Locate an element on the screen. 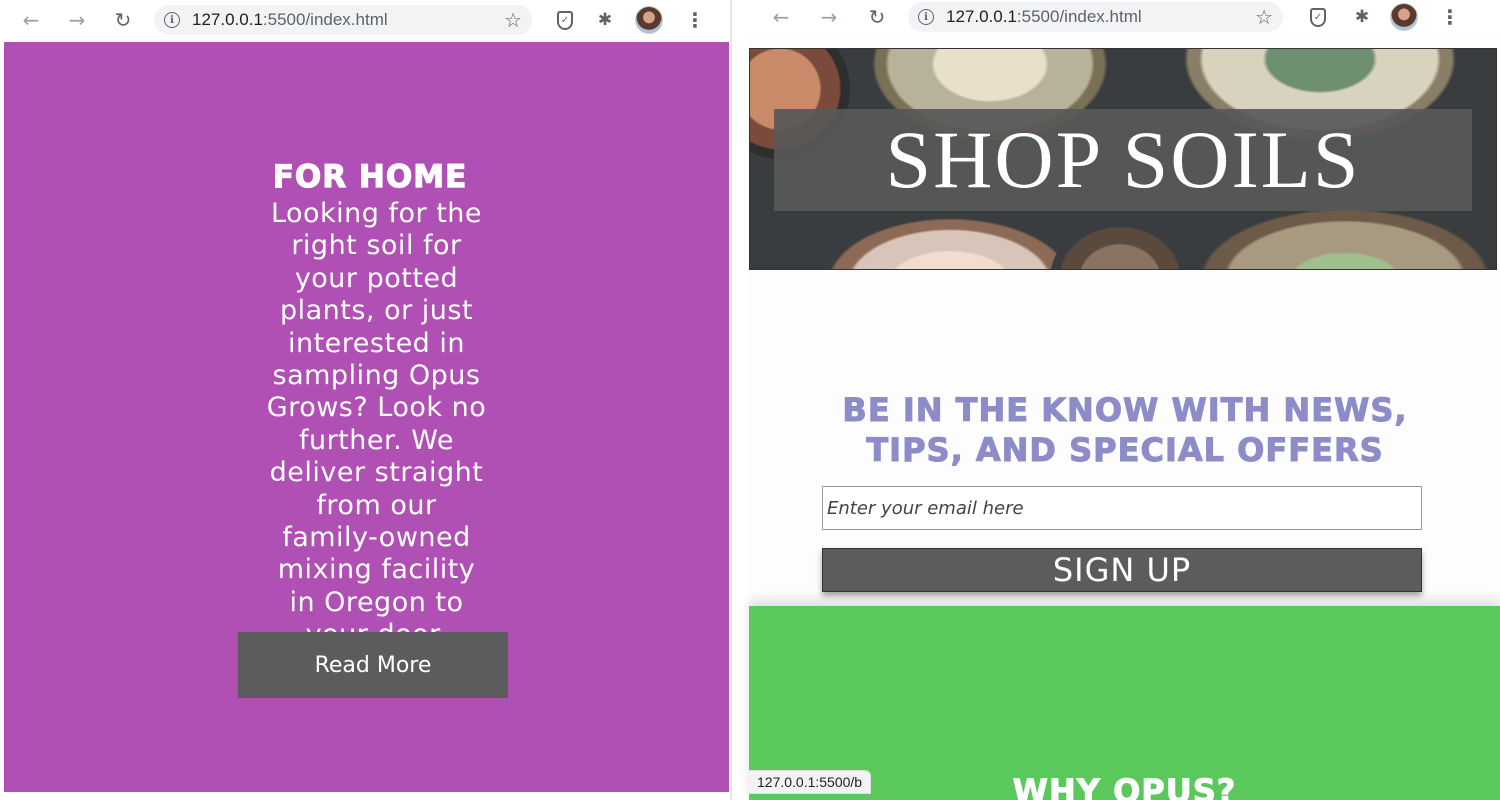 The height and width of the screenshot is (800, 1500). body-text-line: Looking for the is located at coordinates (376, 213).